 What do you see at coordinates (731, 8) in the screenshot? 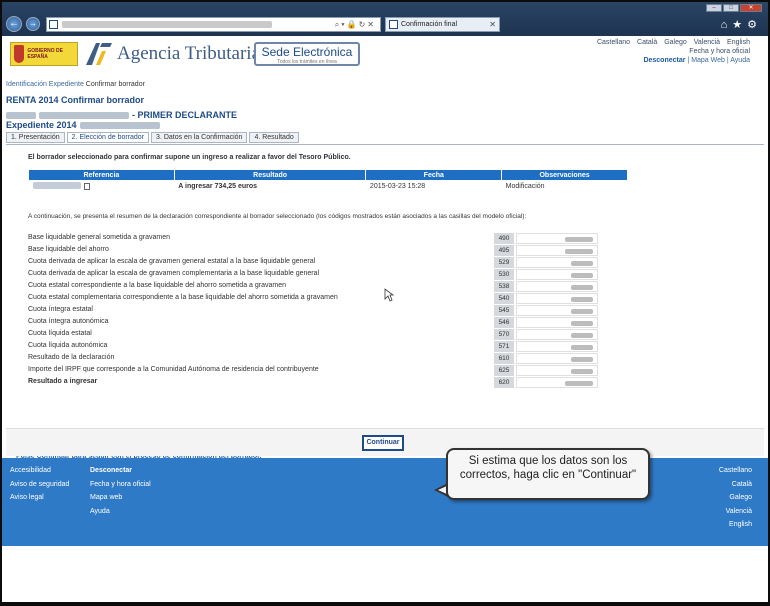
I see `maximize-icon: □` at bounding box center [731, 8].